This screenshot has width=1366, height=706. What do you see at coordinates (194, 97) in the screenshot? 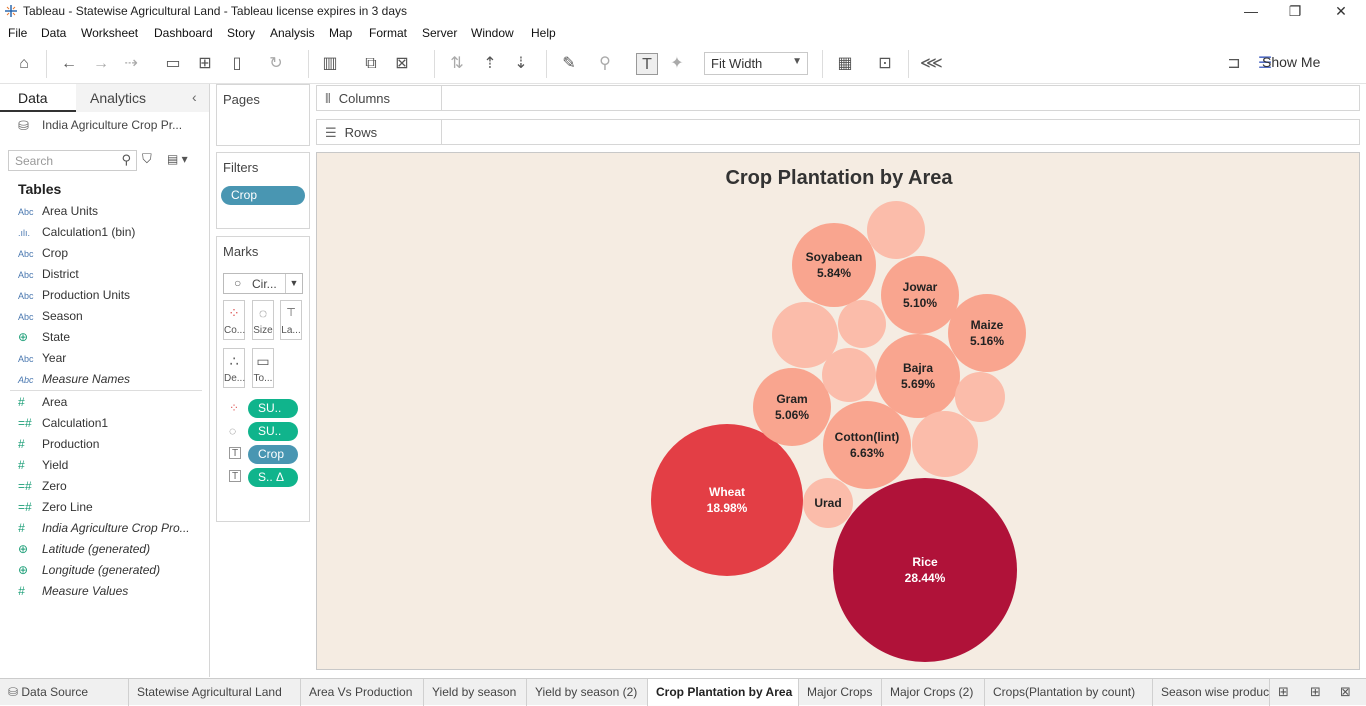
I see `collapse-pane-icon: ‹` at bounding box center [194, 97].